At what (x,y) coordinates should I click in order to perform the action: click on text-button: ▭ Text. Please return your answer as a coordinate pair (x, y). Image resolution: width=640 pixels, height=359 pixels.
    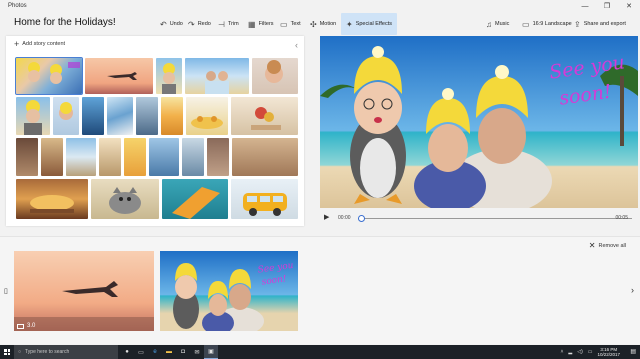
    Looking at the image, I should click on (290, 24).